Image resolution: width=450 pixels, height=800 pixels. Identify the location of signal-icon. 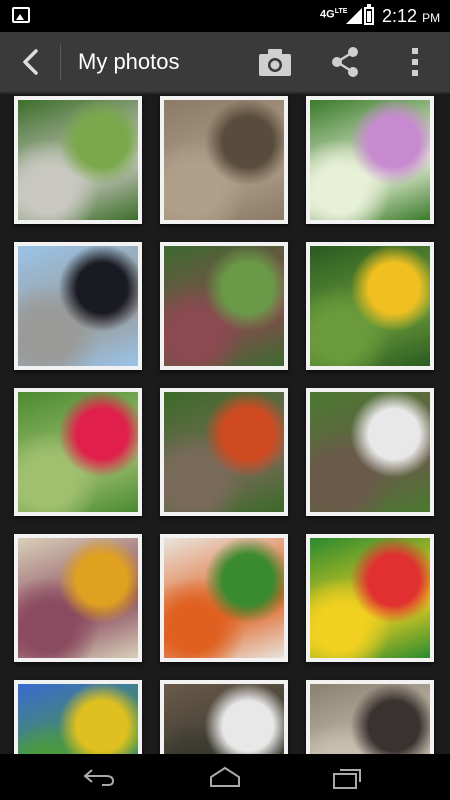
(354, 16).